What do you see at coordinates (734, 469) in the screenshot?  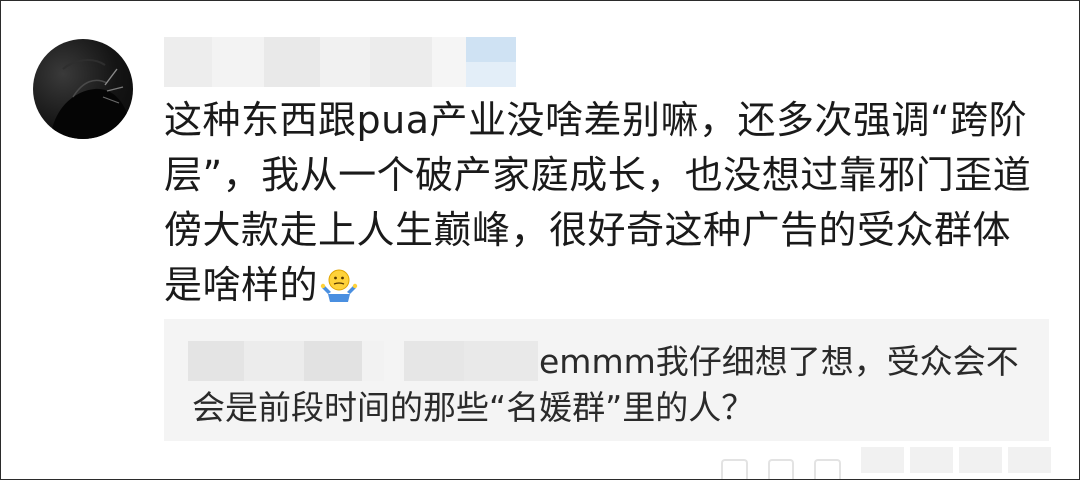 I see `share-icon` at bounding box center [734, 469].